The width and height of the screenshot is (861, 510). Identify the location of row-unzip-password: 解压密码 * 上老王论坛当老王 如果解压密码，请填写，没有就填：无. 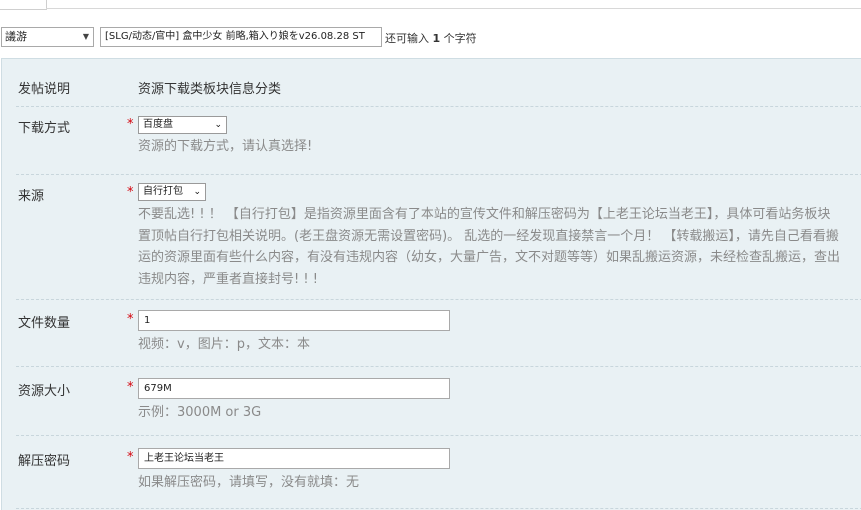
(438, 472).